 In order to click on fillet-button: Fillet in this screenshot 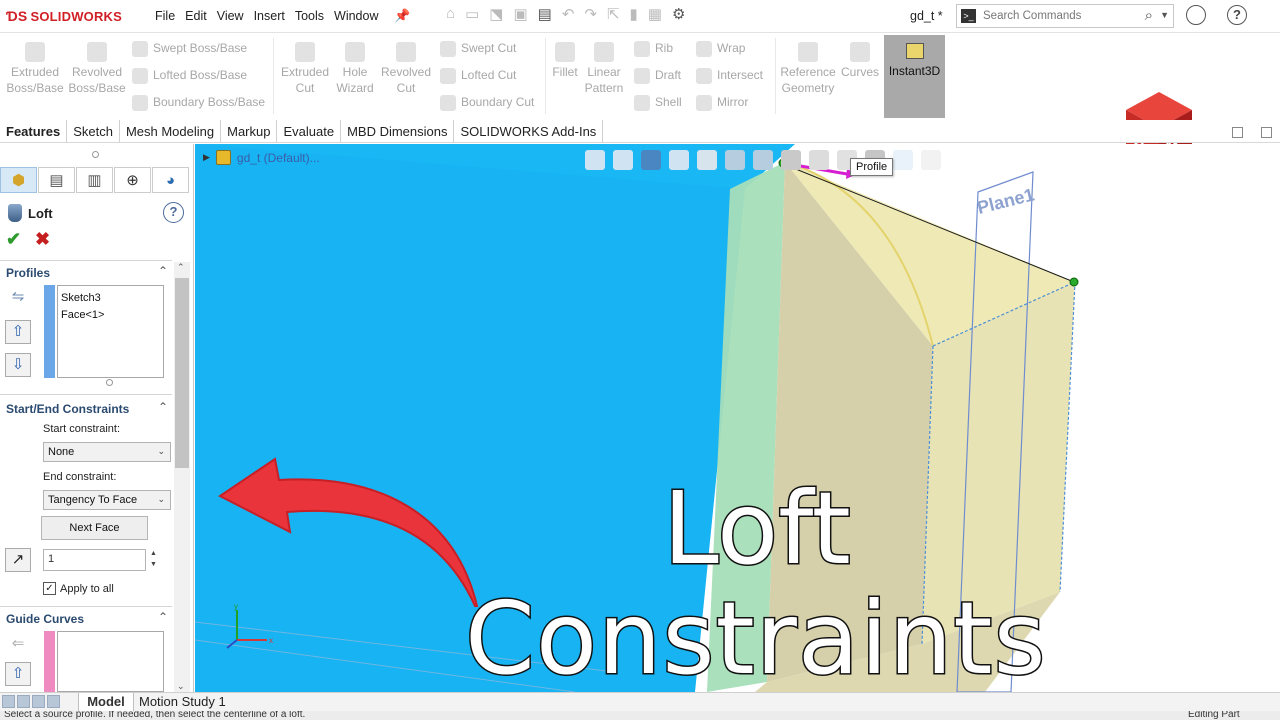, I will do `click(565, 61)`.